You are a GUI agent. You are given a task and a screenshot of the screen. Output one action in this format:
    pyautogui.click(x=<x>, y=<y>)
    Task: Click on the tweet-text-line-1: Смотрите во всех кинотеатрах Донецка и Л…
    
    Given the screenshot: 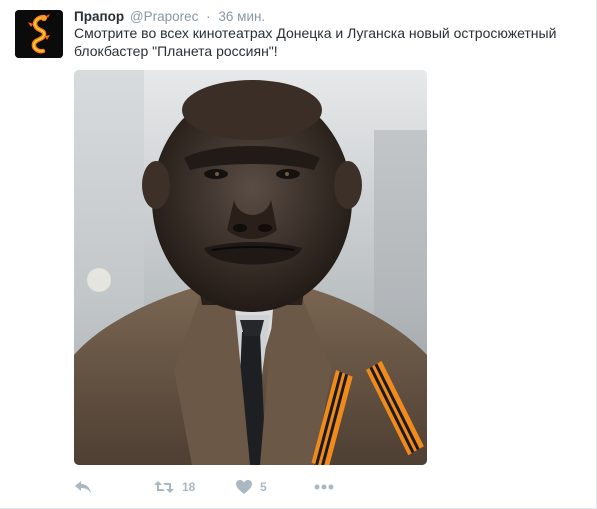 What is the action you would take?
    pyautogui.click(x=315, y=33)
    